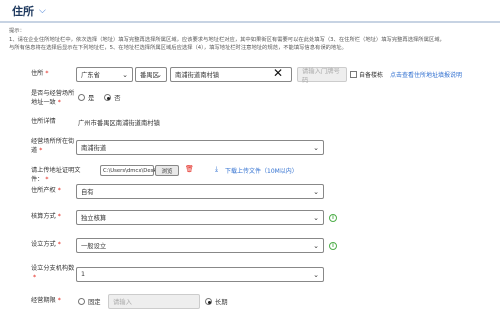 The height and width of the screenshot is (318, 500). What do you see at coordinates (86, 97) in the screenshot?
I see `radio-yes: 是` at bounding box center [86, 97].